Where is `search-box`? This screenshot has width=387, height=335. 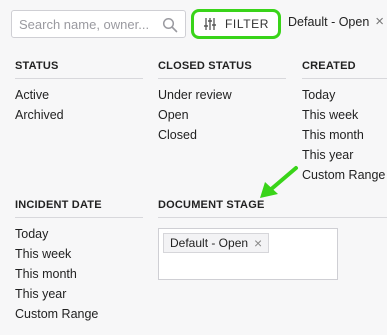 search-box is located at coordinates (98, 24).